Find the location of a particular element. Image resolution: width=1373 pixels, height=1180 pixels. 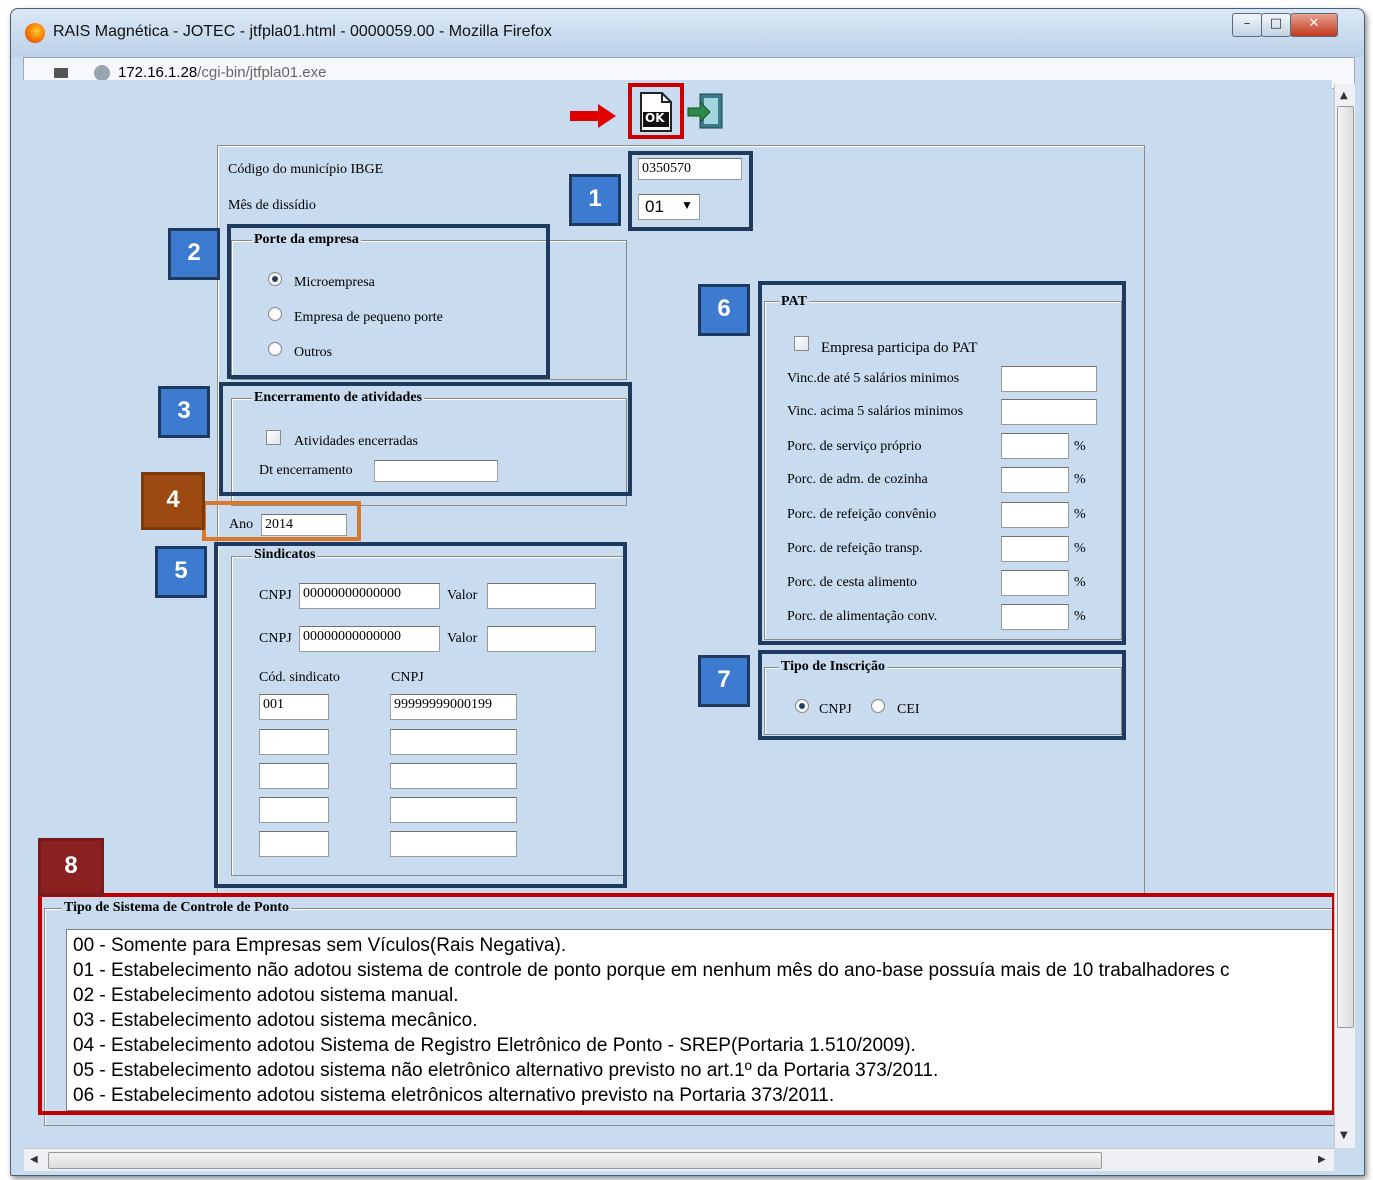

vertical-scrollbar: ▲ ▼ is located at coordinates (1344, 616).